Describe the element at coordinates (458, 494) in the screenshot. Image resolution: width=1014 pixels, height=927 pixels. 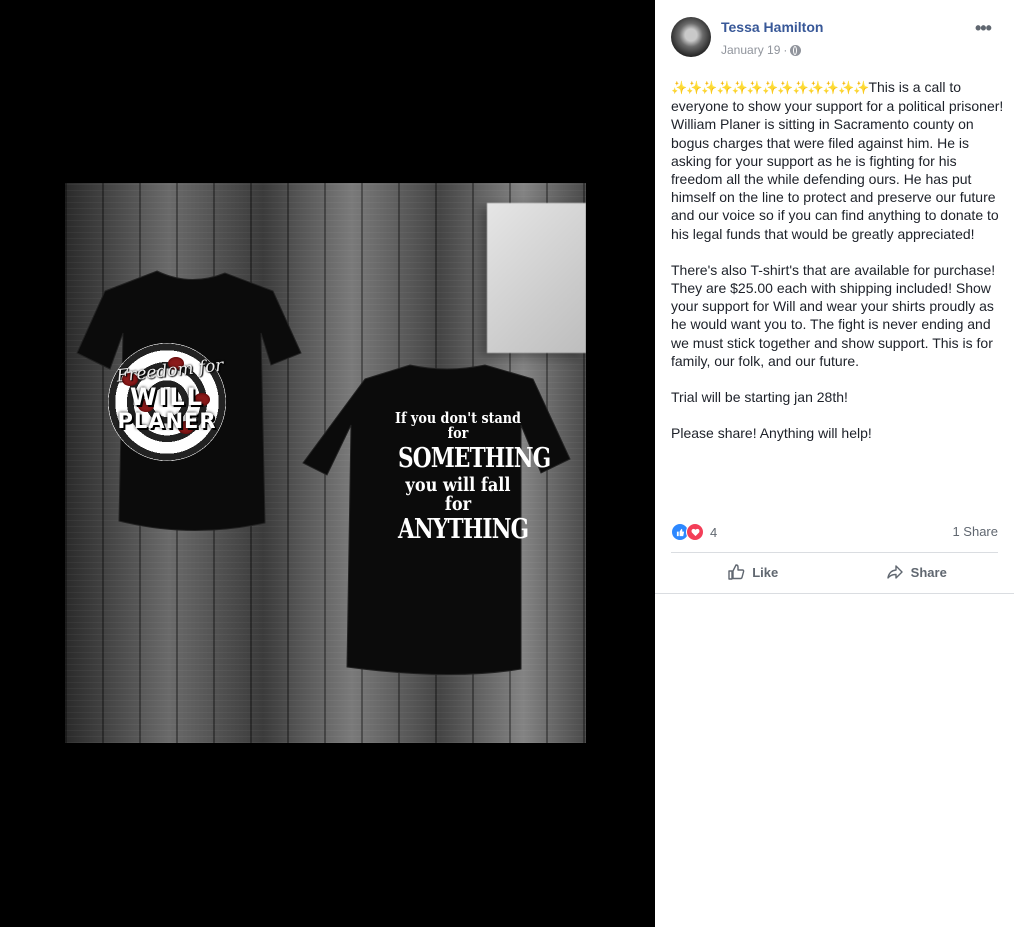
I see `back-text-line3: you will fall for` at that location.